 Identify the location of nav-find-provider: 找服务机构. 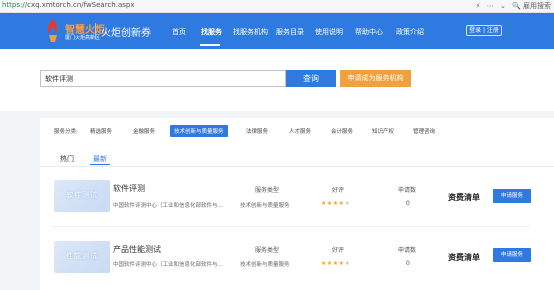
(250, 32).